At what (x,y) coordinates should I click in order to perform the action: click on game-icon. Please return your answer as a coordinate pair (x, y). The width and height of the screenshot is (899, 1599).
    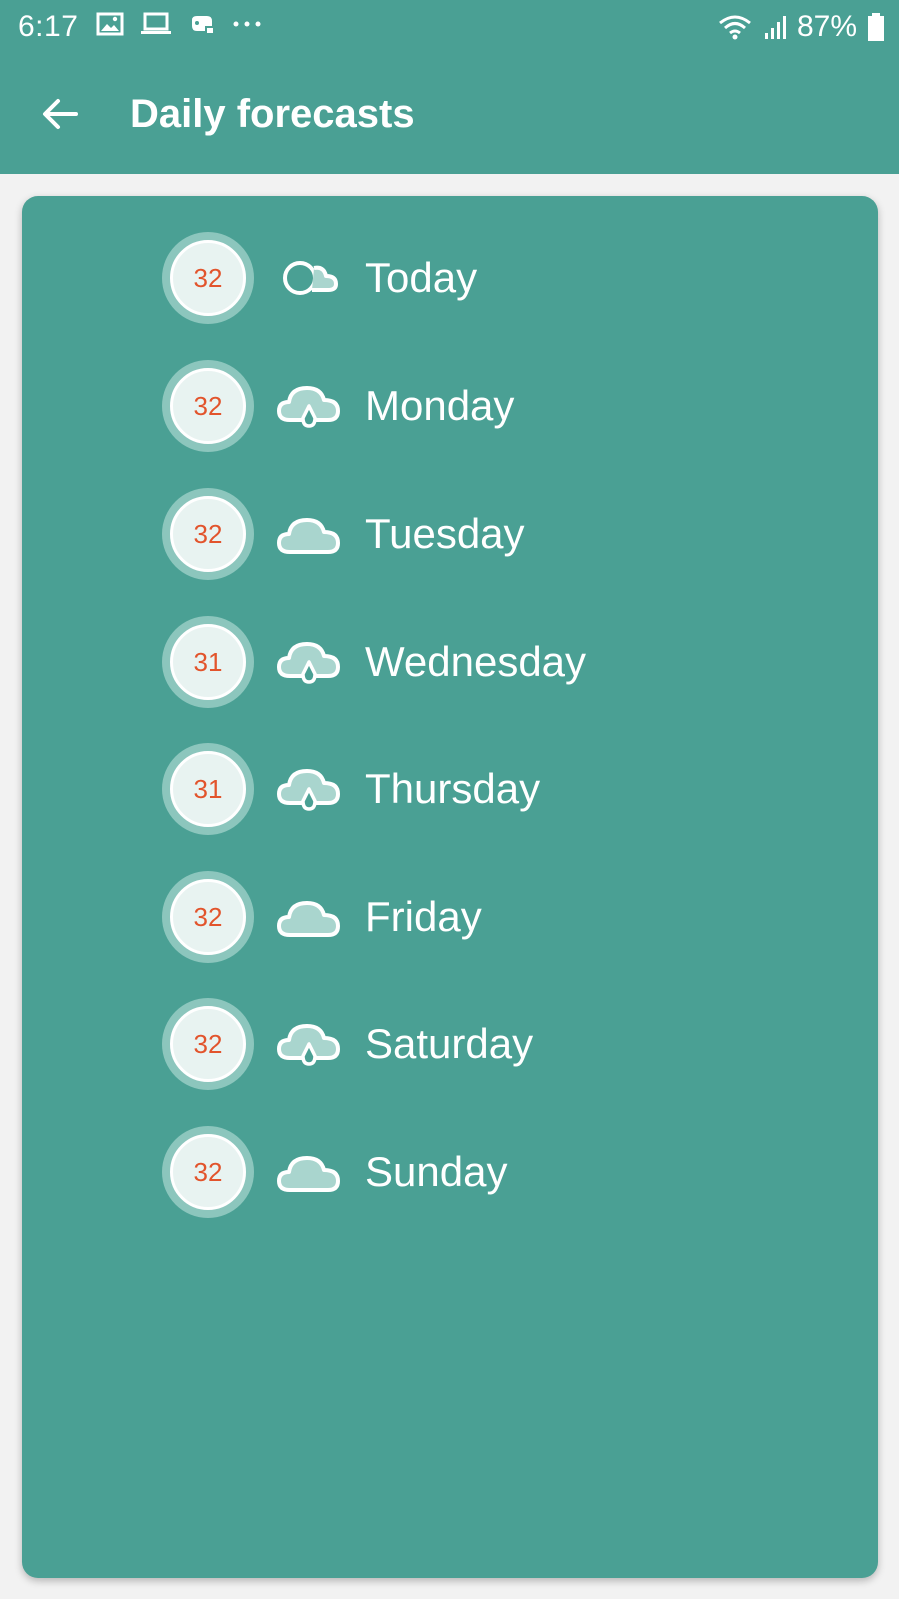
    Looking at the image, I should click on (203, 25).